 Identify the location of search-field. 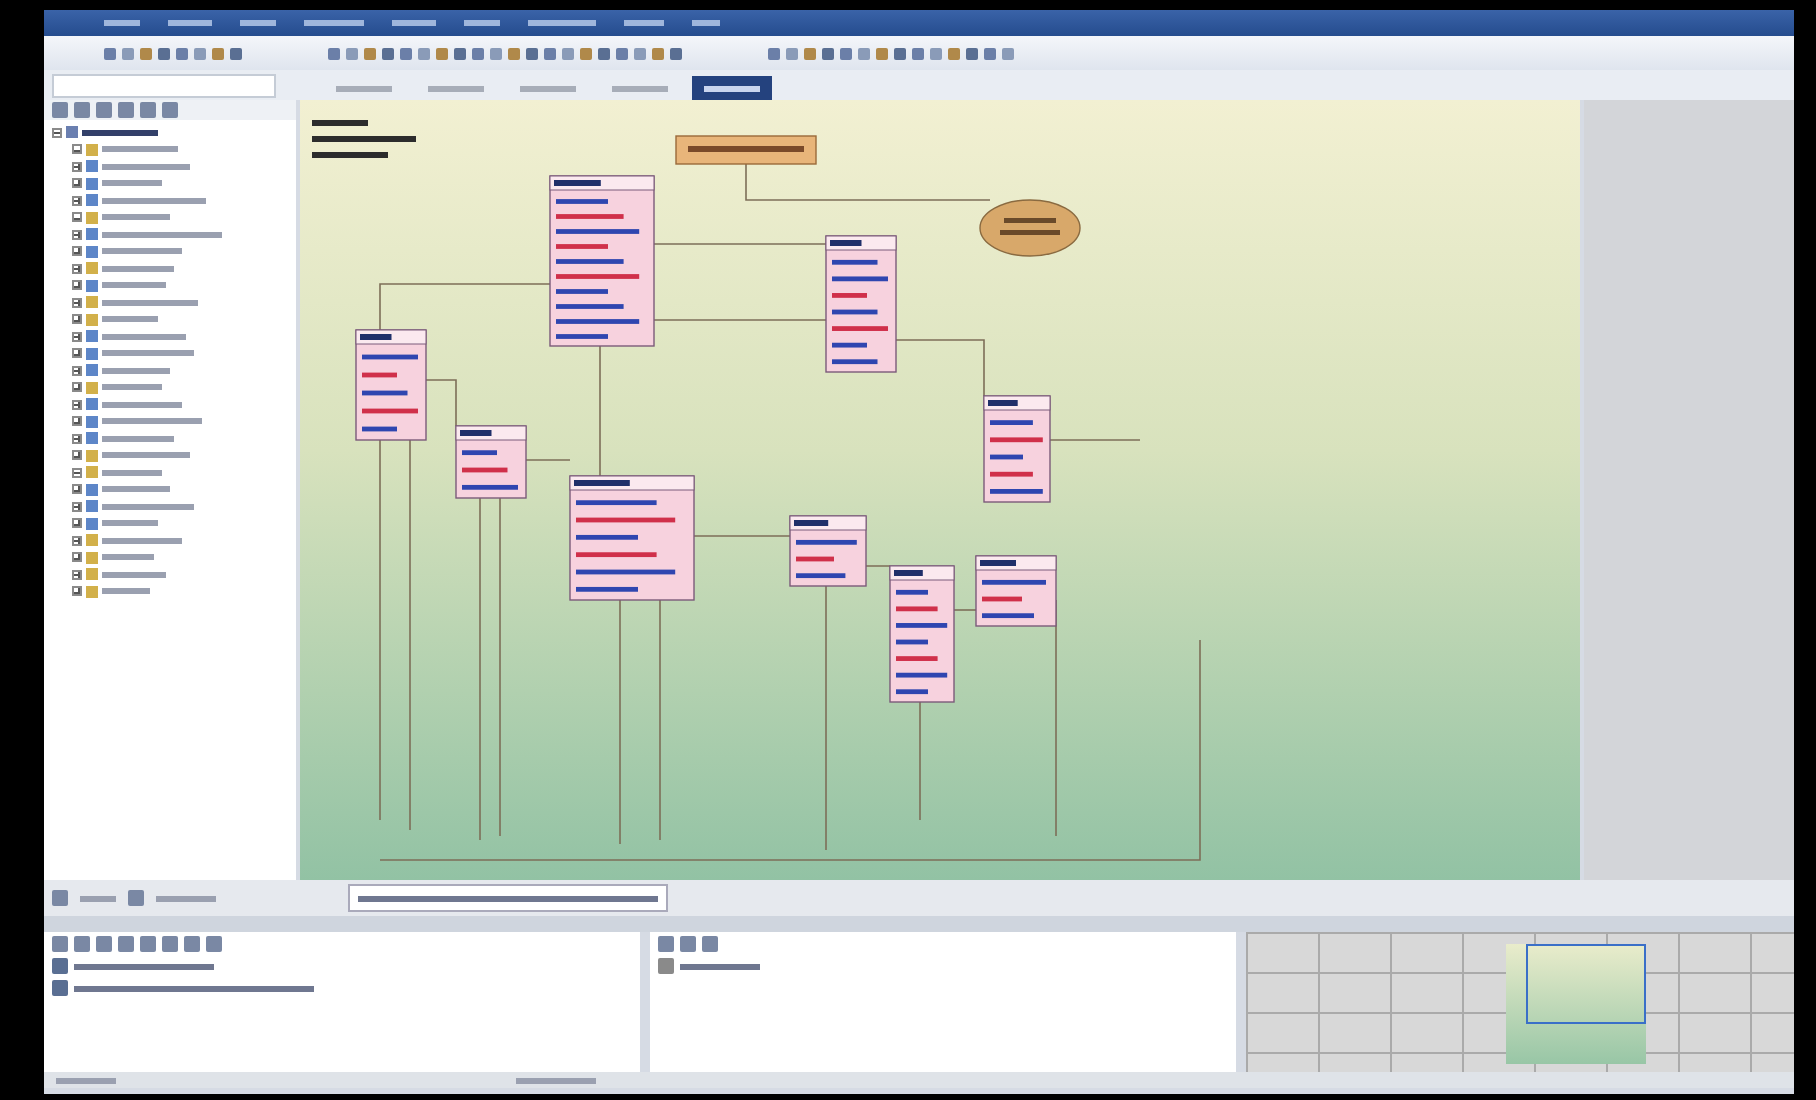
(164, 86).